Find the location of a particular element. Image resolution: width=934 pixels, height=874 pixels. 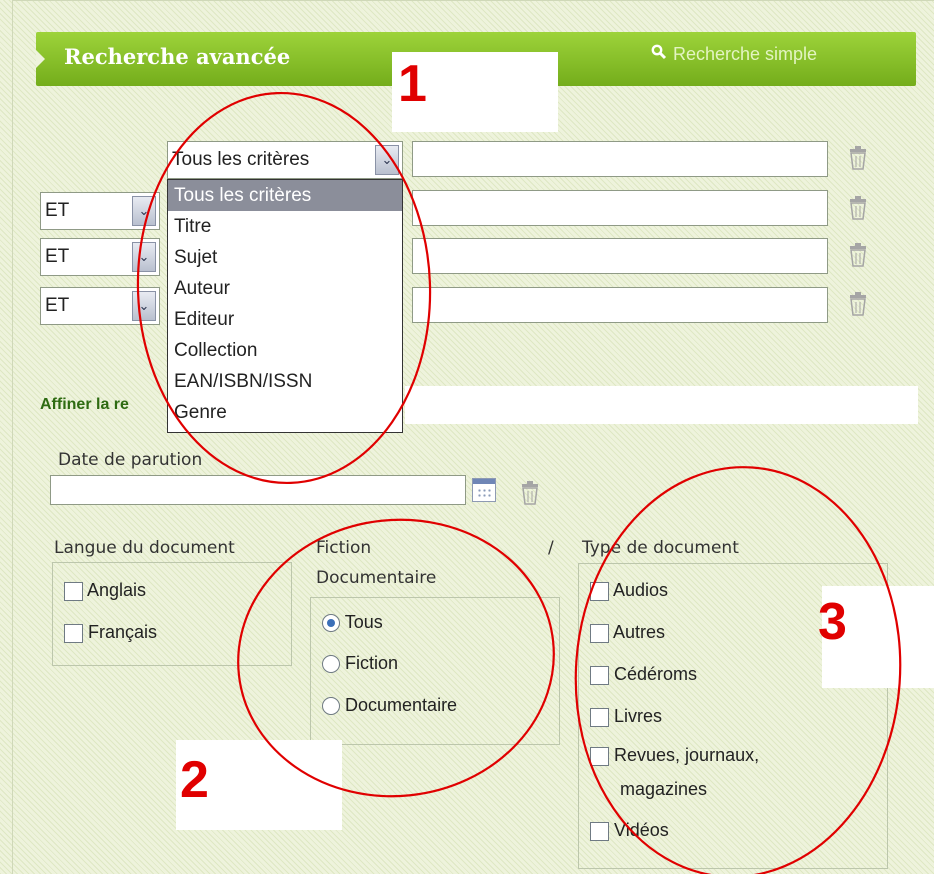

radio-option-fiction: Fiction is located at coordinates (360, 663).